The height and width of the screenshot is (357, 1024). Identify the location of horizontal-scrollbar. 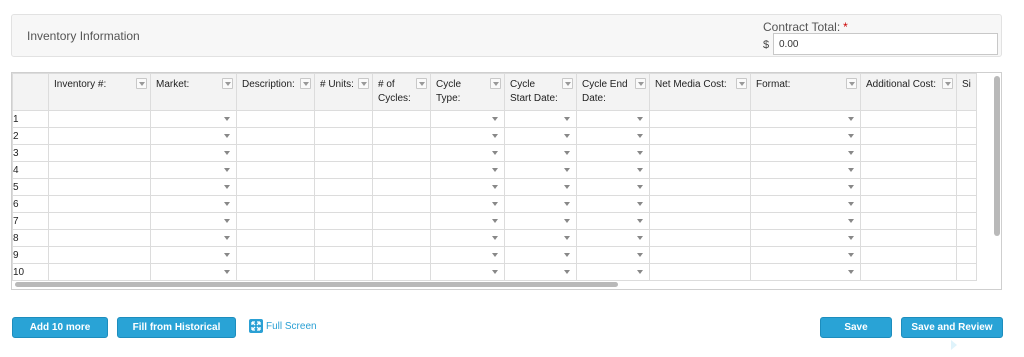
(316, 284).